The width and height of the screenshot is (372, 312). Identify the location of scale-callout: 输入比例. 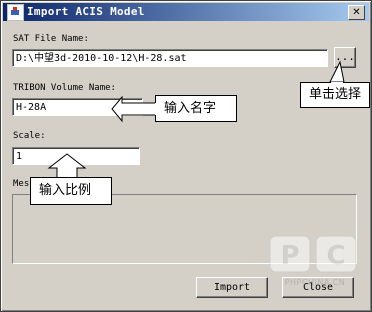
(71, 191).